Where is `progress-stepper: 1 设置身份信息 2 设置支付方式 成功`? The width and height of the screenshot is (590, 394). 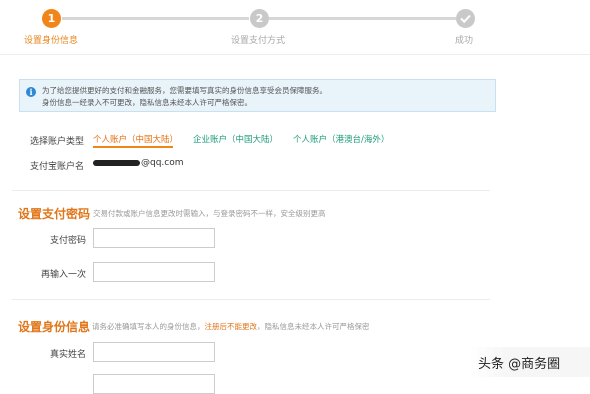
progress-stepper: 1 设置身份信息 2 设置支付方式 成功 is located at coordinates (295, 28).